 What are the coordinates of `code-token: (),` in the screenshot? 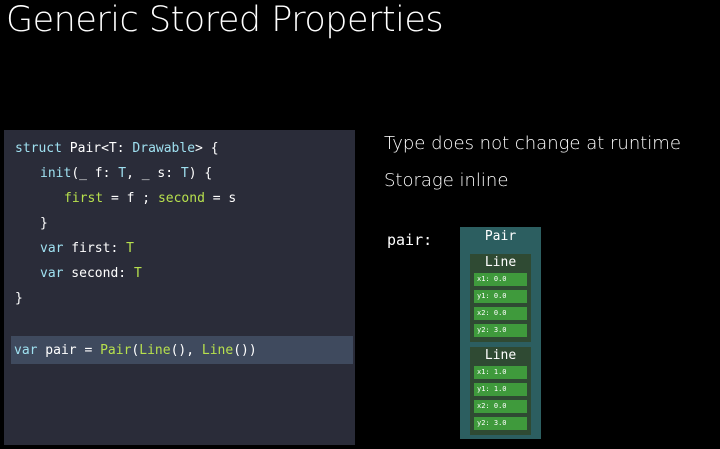 It's located at (186, 350).